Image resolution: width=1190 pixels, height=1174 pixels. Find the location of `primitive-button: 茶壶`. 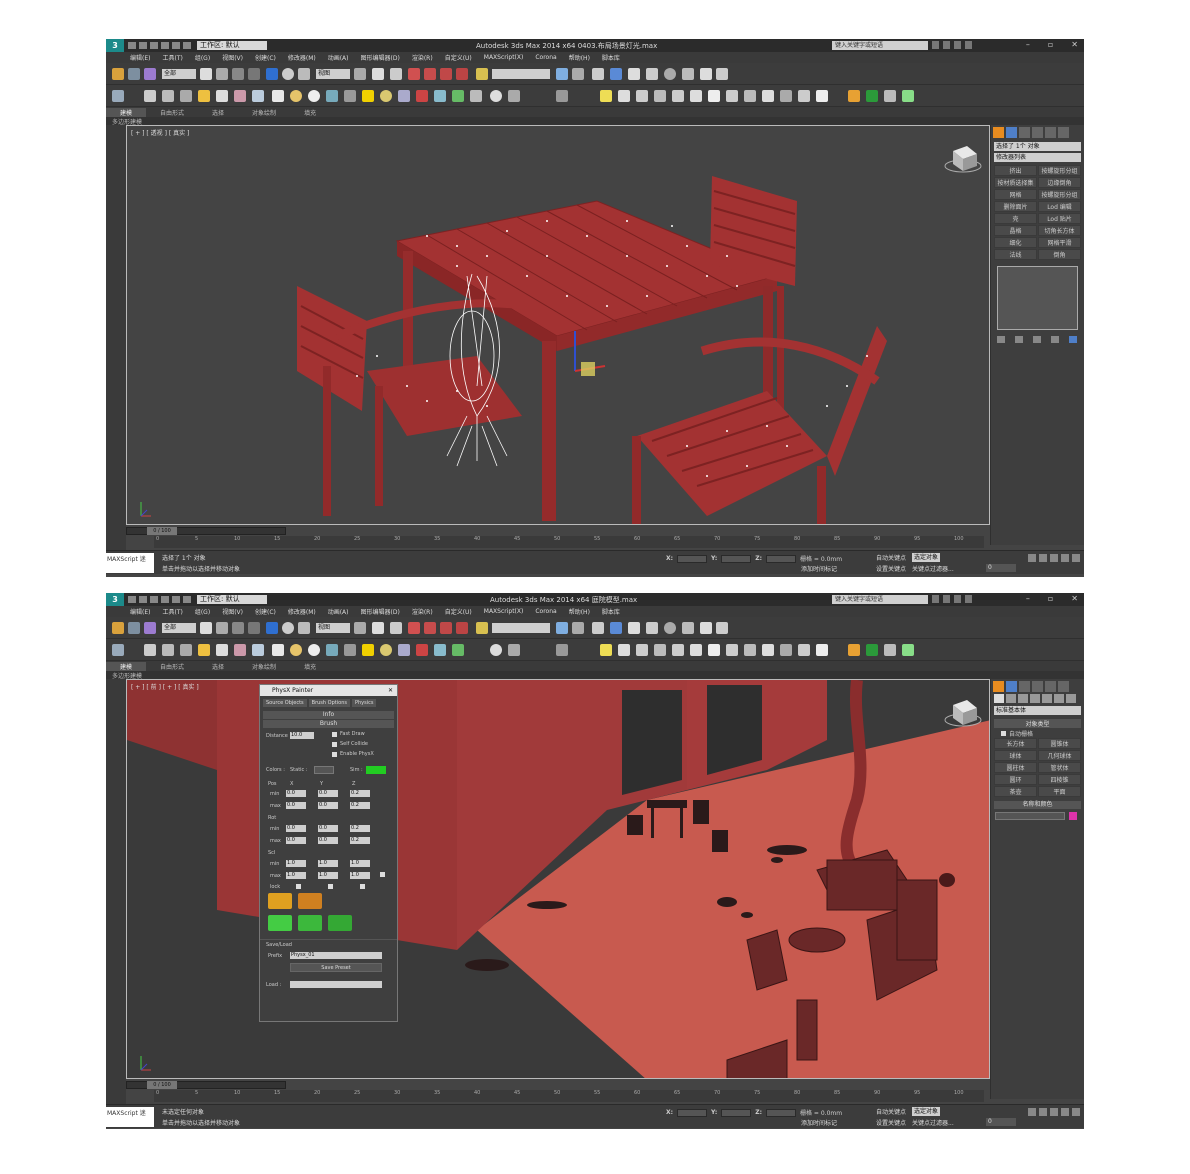

primitive-button: 茶壶 is located at coordinates (1015, 791).